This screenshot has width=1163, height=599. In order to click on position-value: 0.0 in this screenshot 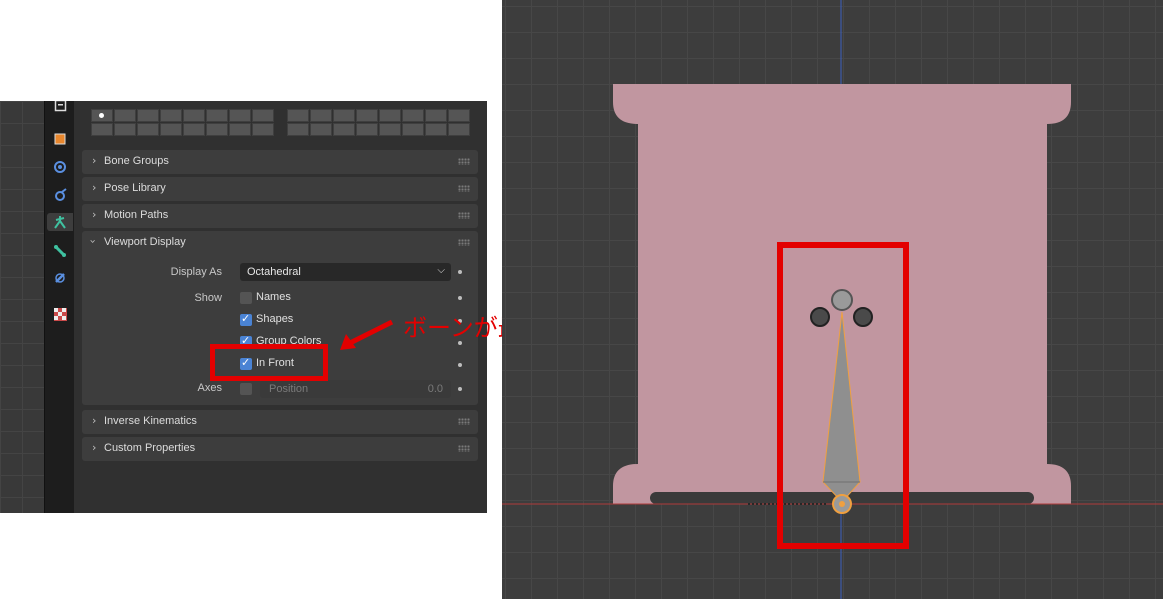, I will do `click(435, 389)`.